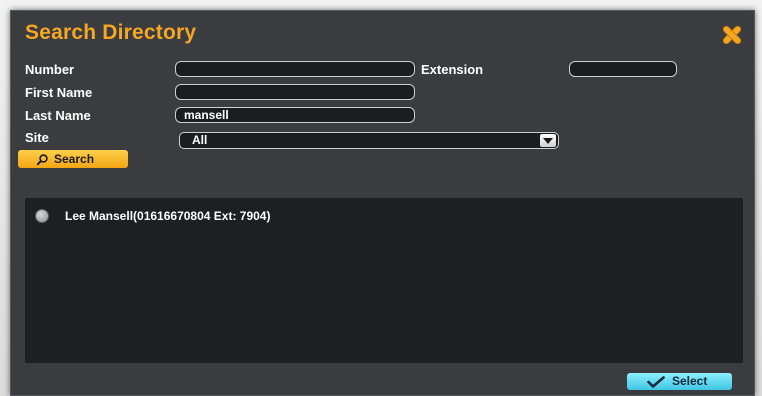 This screenshot has height=396, width=762. I want to click on search-button: Search, so click(73, 159).